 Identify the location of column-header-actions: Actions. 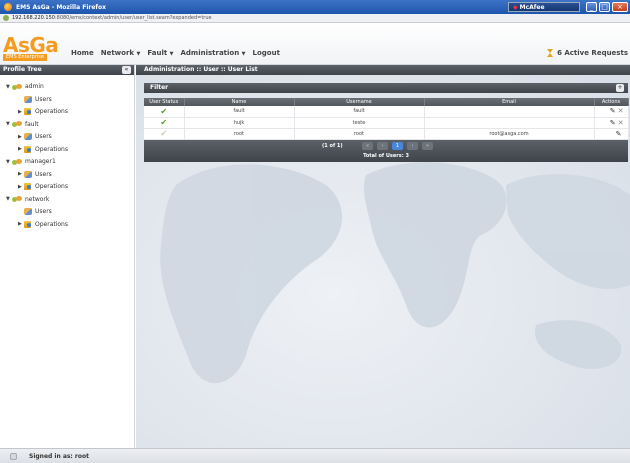
(611, 102).